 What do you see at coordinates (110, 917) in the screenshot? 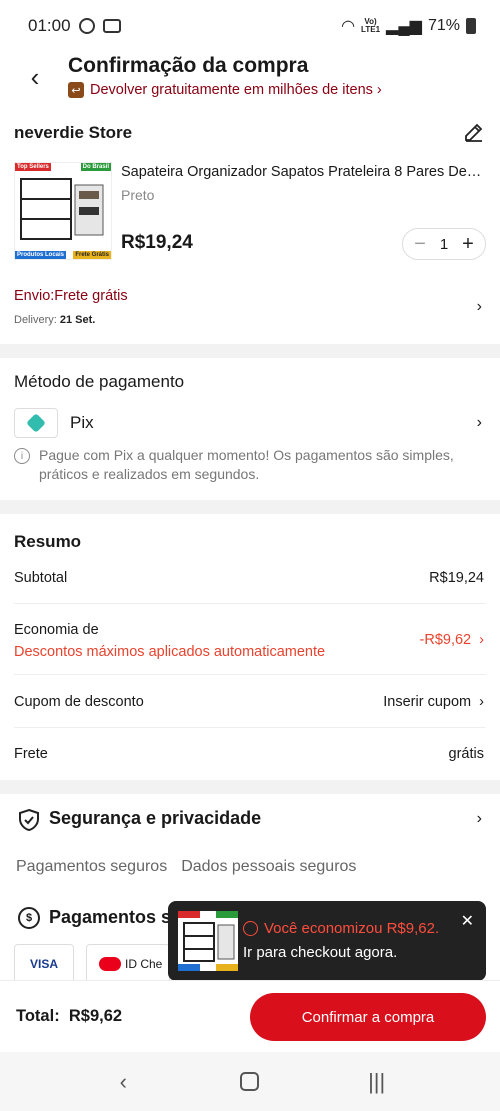
I see `secure-payments-title: Pagamentos s` at bounding box center [110, 917].